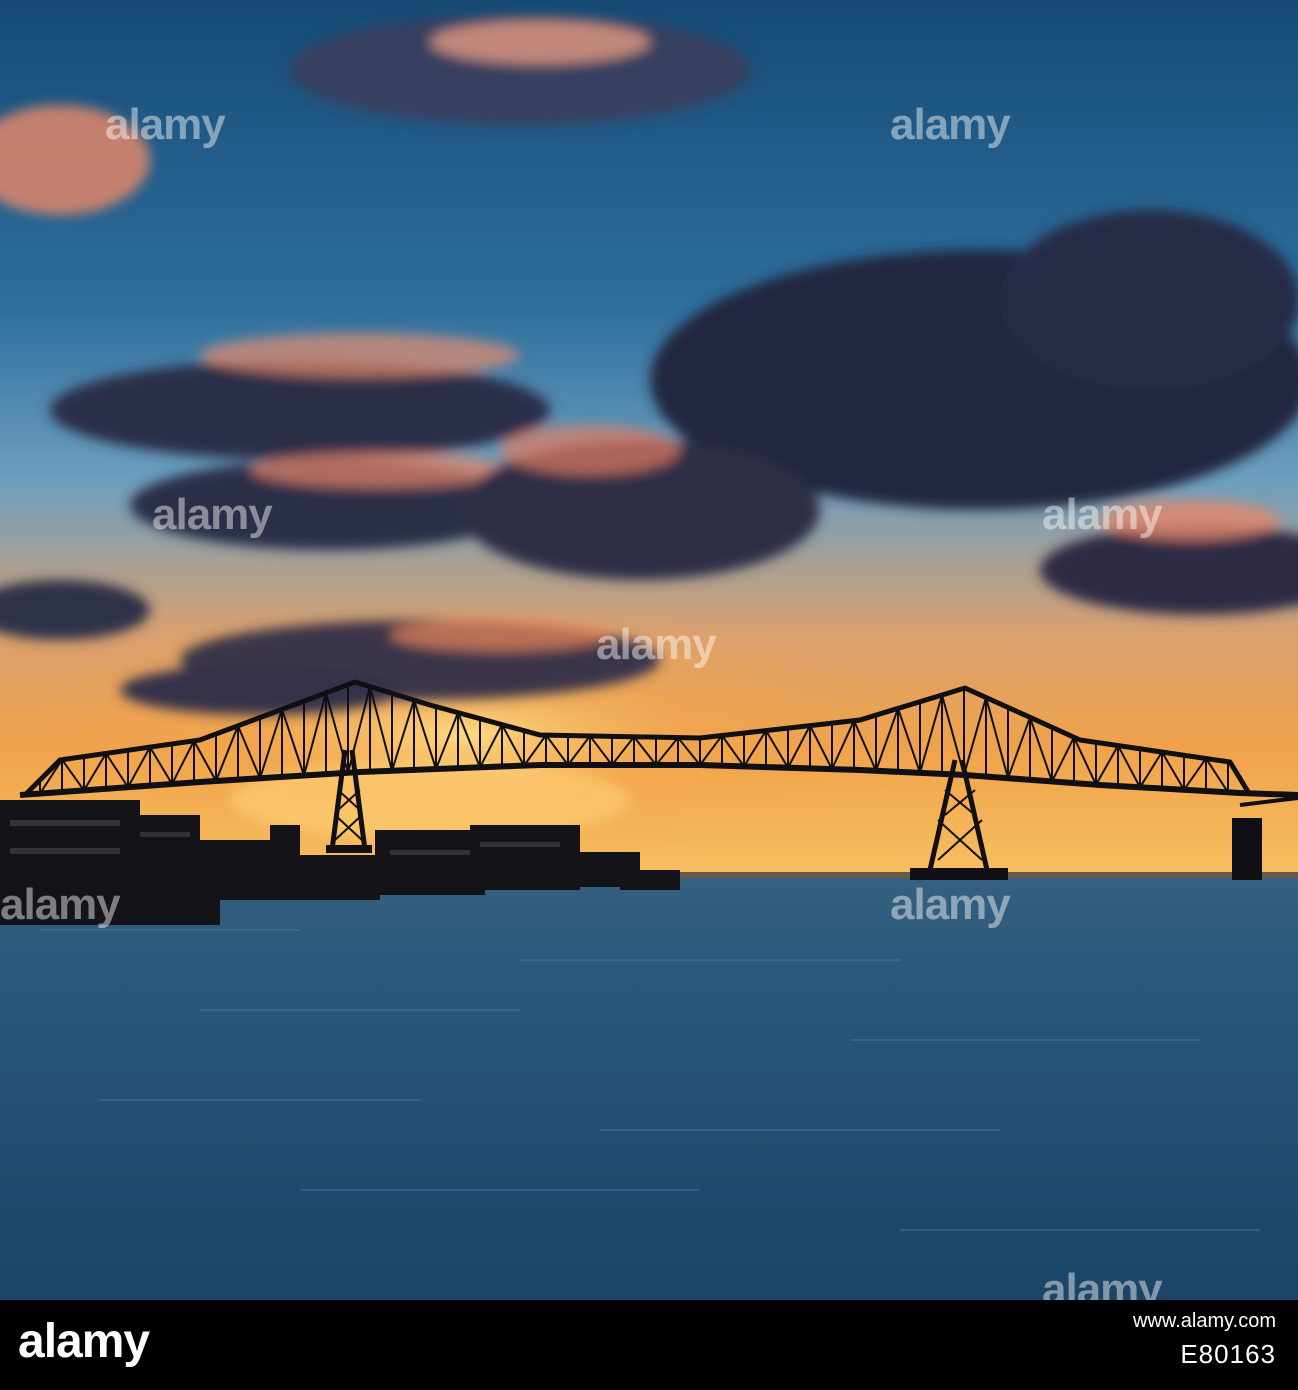  I want to click on footer-credit: www.alamy.com E80163, so click(1204, 1340).